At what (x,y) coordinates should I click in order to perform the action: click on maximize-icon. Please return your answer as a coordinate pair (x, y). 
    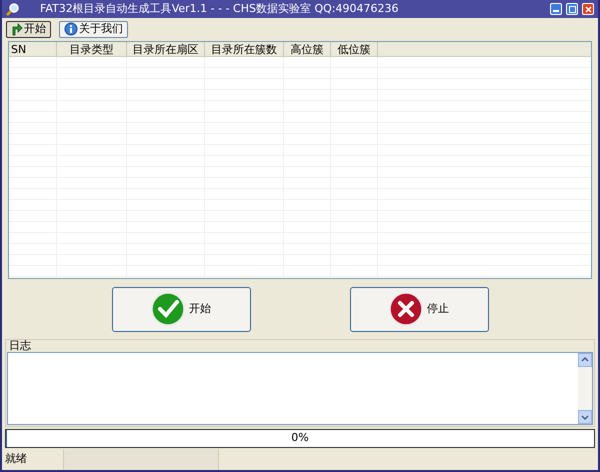
    Looking at the image, I should click on (572, 9).